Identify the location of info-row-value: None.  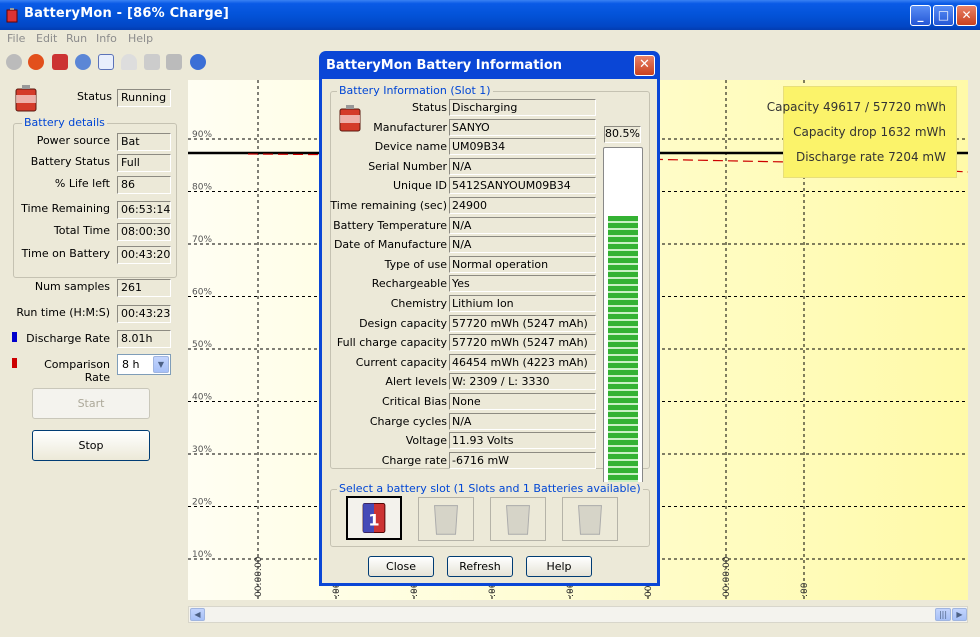
(522, 401).